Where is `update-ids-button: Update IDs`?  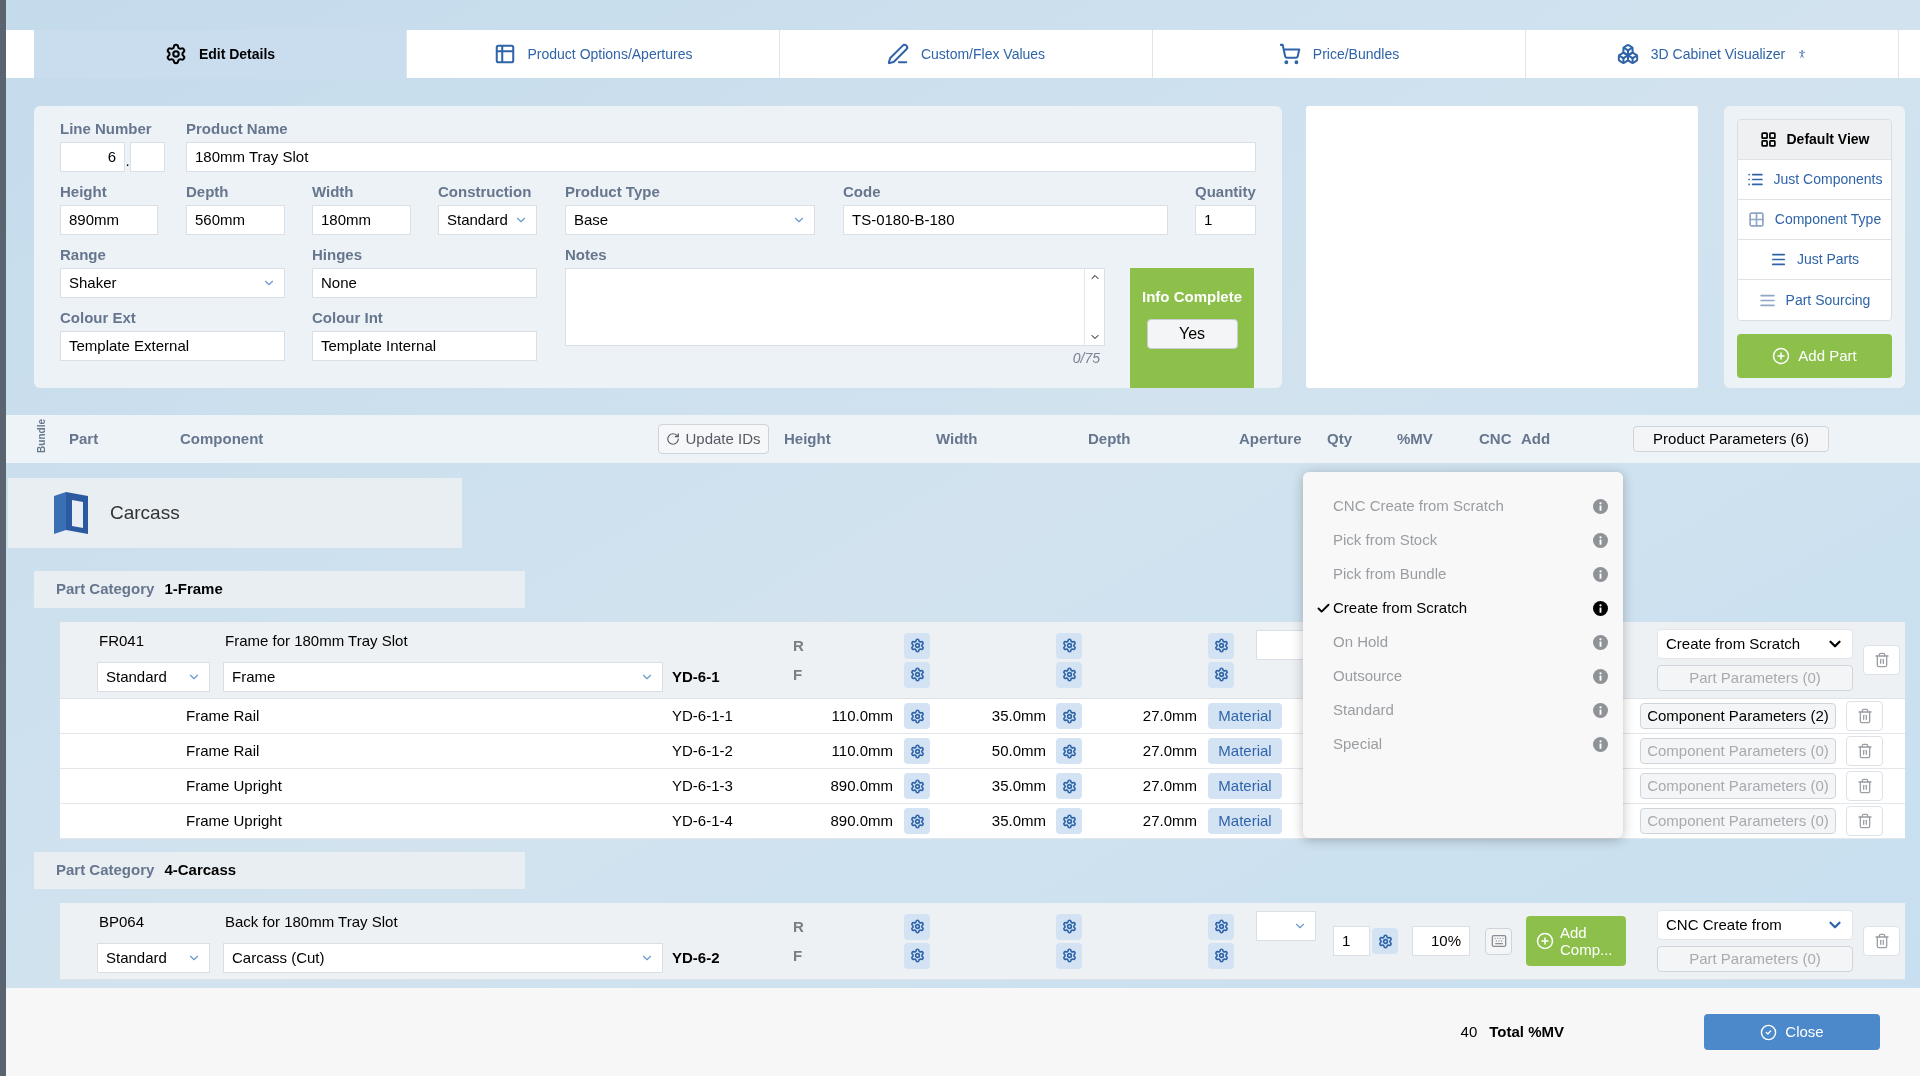
update-ids-button: Update IDs is located at coordinates (713, 439).